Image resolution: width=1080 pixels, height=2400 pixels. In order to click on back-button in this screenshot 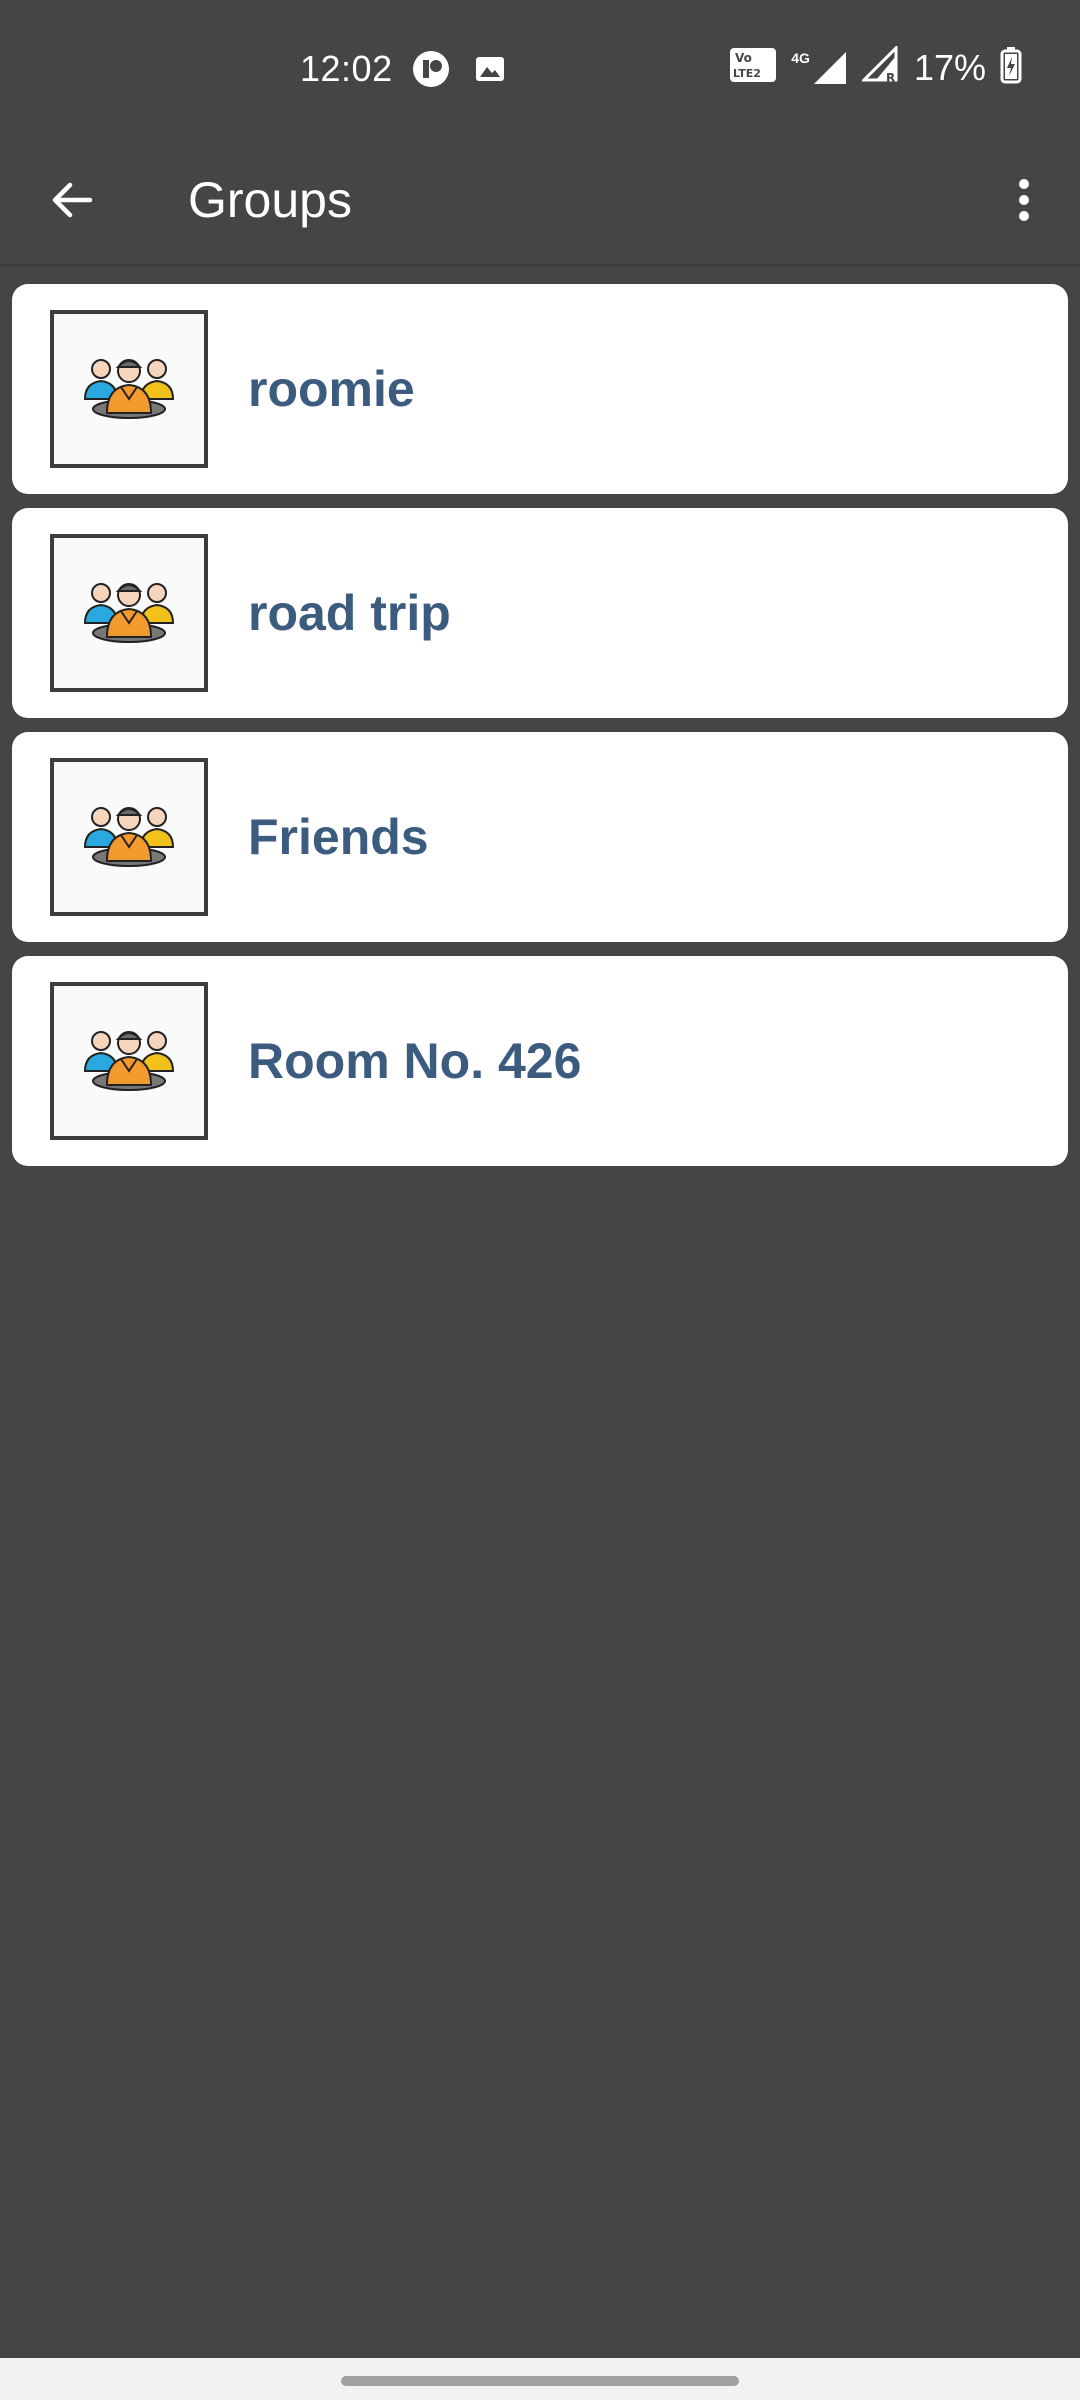, I will do `click(72, 202)`.